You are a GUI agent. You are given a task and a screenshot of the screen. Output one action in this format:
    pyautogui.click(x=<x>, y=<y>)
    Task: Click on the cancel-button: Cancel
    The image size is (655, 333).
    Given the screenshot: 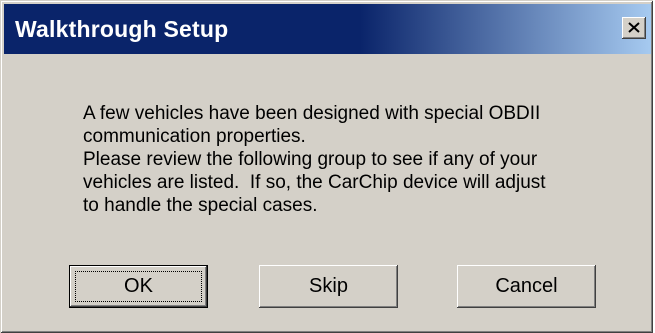 What is the action you would take?
    pyautogui.click(x=526, y=286)
    